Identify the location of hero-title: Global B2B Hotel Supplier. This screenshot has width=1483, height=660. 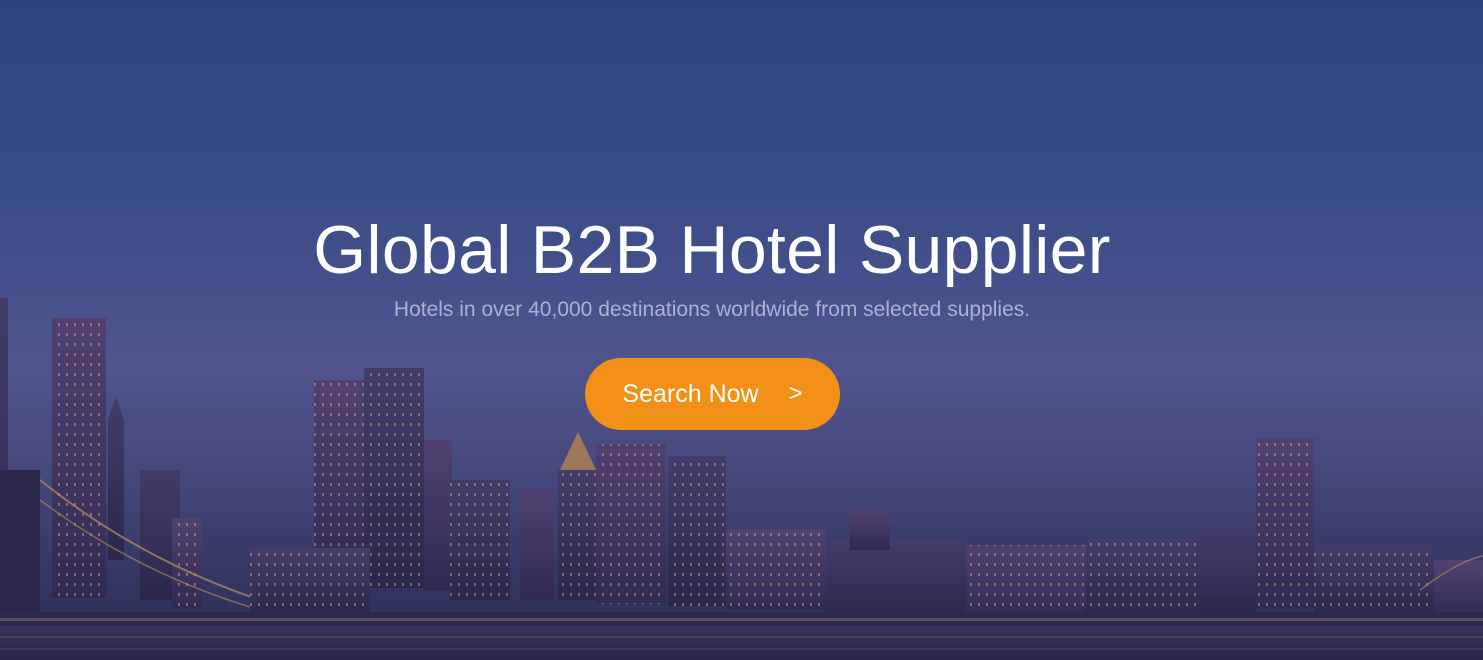
(712, 250).